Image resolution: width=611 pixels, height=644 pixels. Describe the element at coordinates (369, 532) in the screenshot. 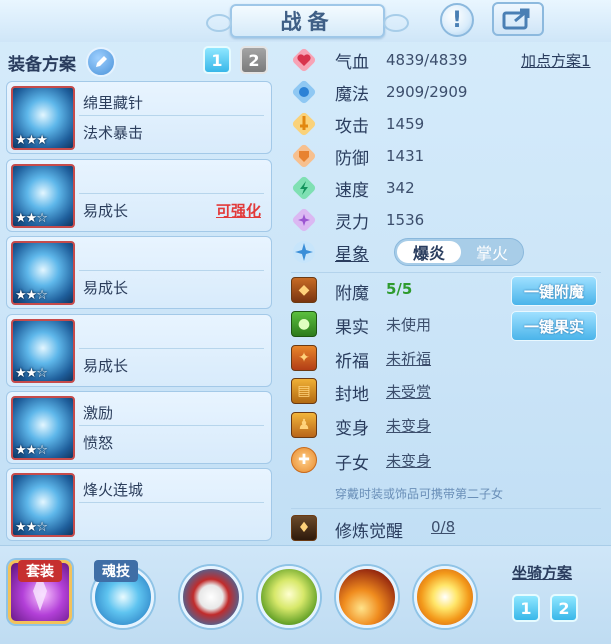

I see `awaken-label: 修炼觉醒` at that location.